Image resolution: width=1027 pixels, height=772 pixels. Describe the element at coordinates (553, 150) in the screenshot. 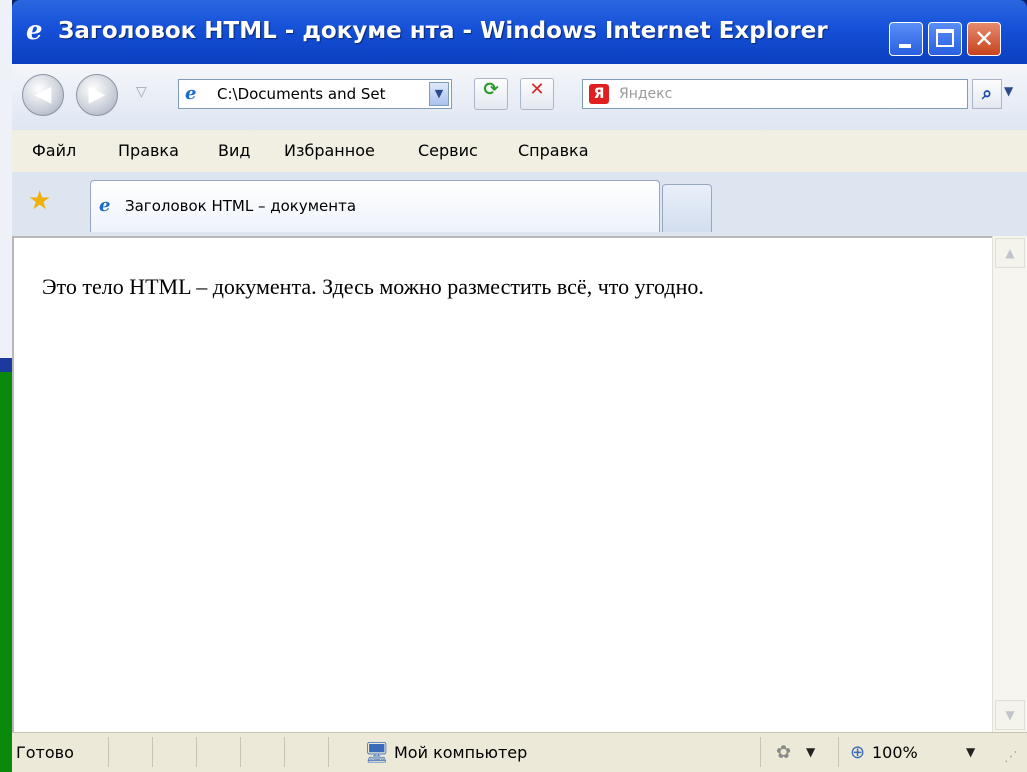

I see `menu-help: Справка` at that location.